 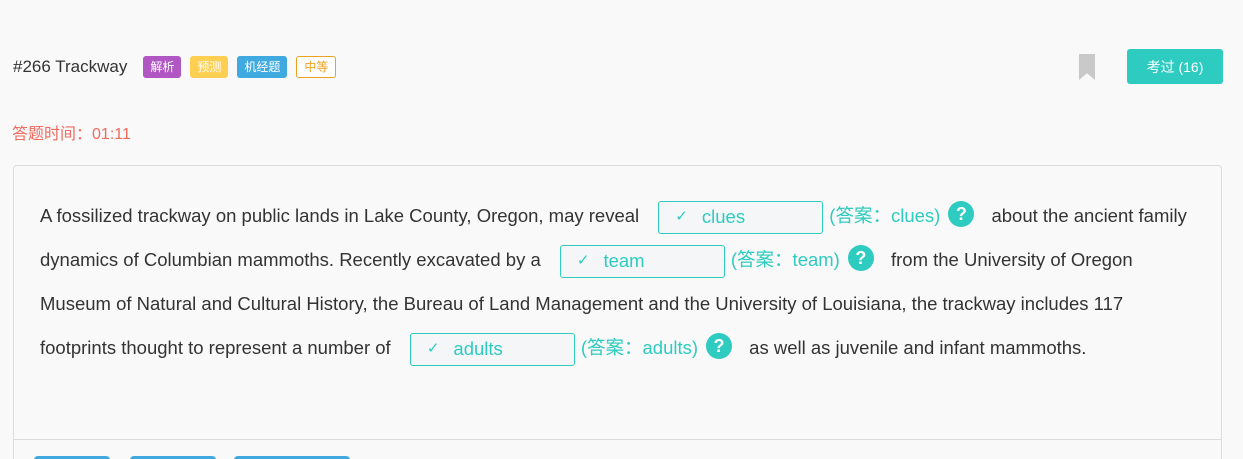 I want to click on answer-timer: 答题时间：01:11, so click(x=71, y=132).